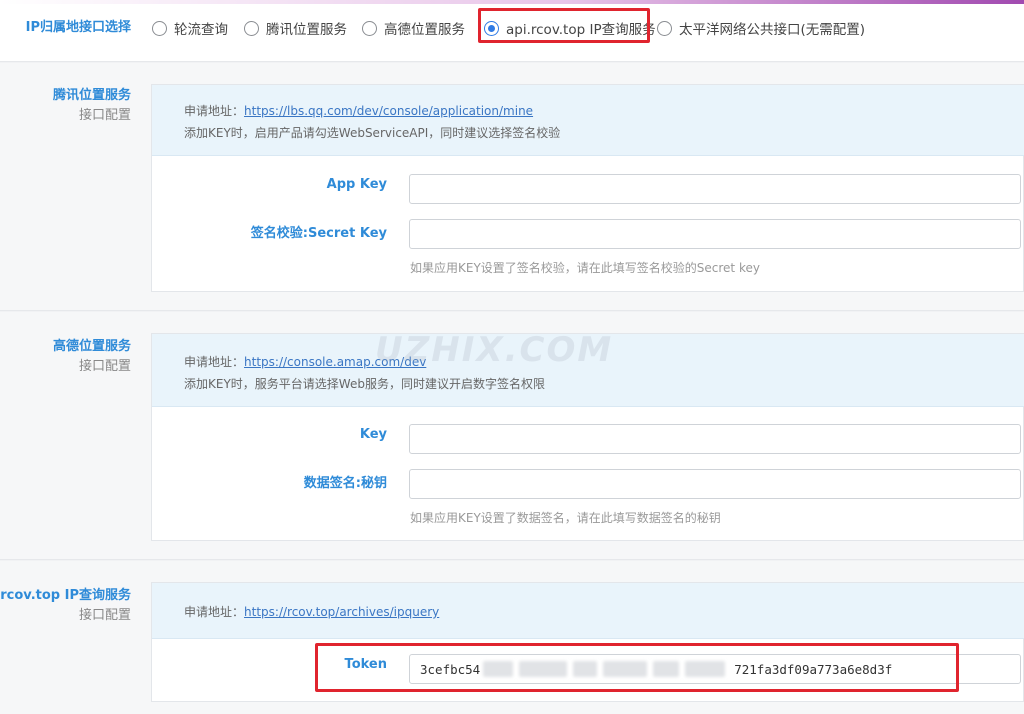 The height and width of the screenshot is (714, 1024). I want to click on tencent-subtitle: 接口配置, so click(104, 115).